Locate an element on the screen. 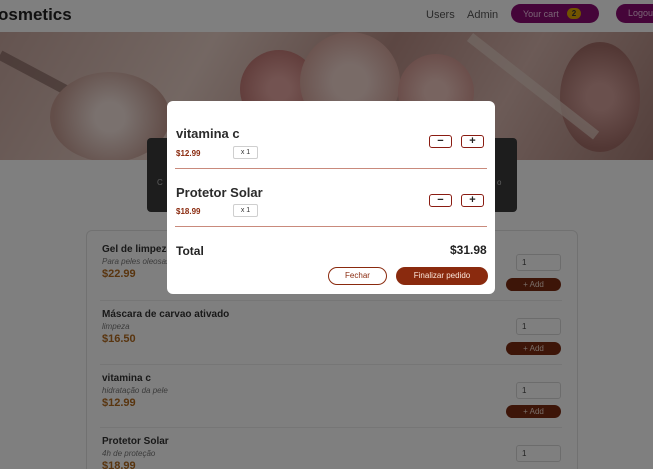 The height and width of the screenshot is (469, 653). finish-order-button: Finalizar pedido is located at coordinates (442, 276).